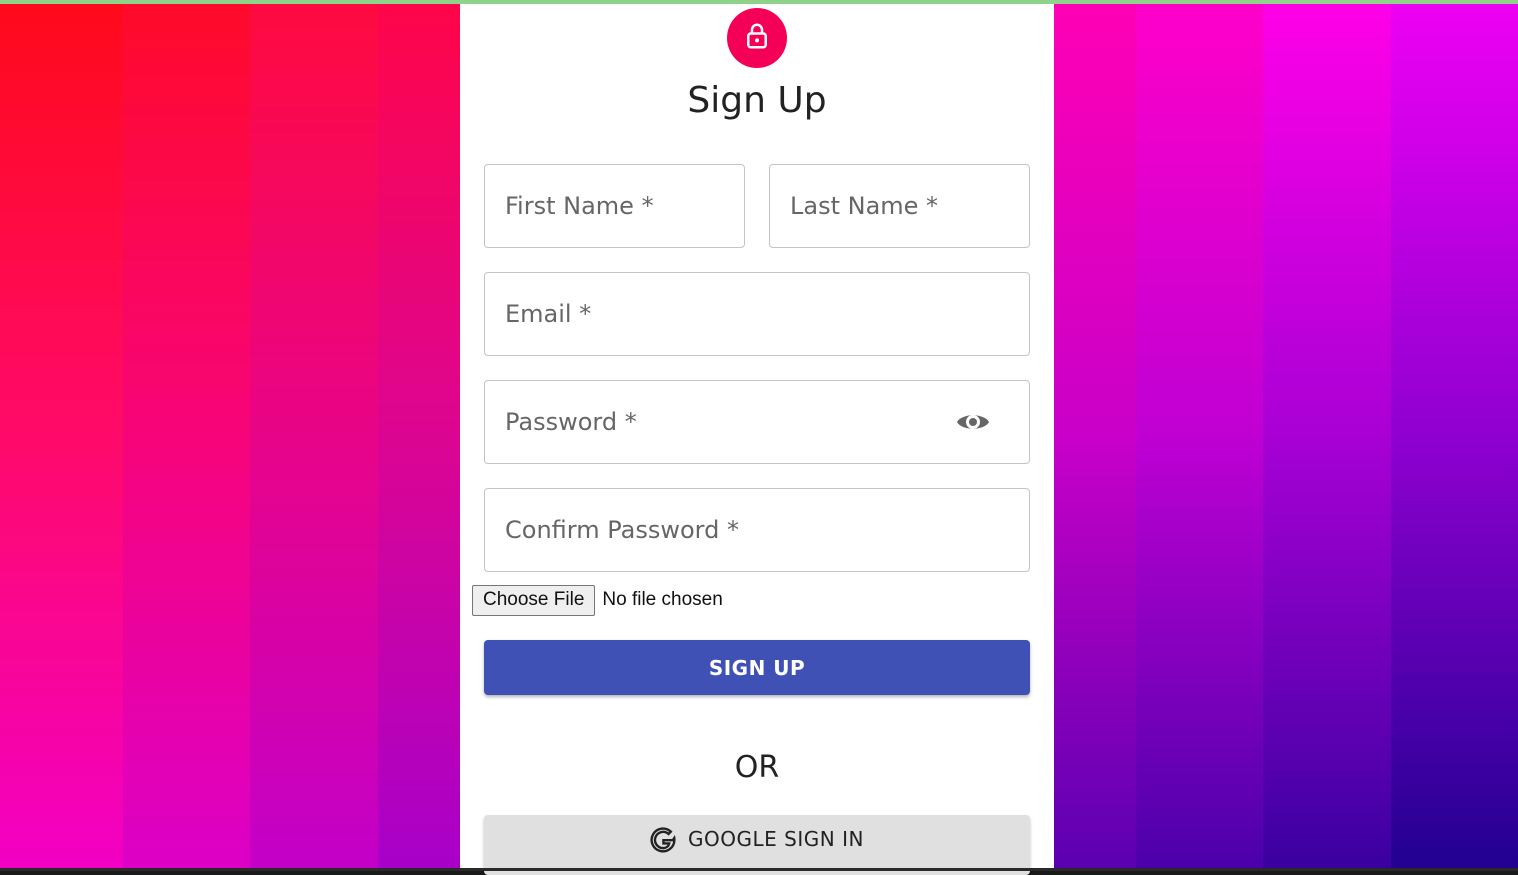 The height and width of the screenshot is (875, 1518). I want to click on confirm-password-input, so click(755, 530).